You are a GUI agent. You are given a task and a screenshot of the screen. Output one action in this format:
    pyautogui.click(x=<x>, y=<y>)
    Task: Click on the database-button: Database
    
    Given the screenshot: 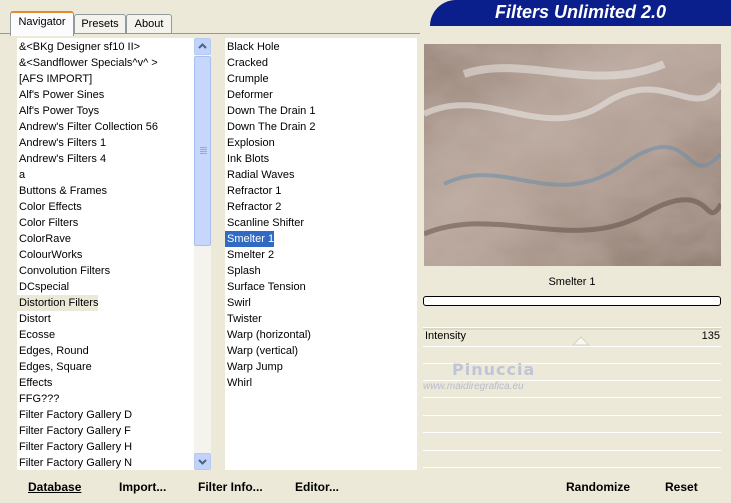 What is the action you would take?
    pyautogui.click(x=54, y=487)
    